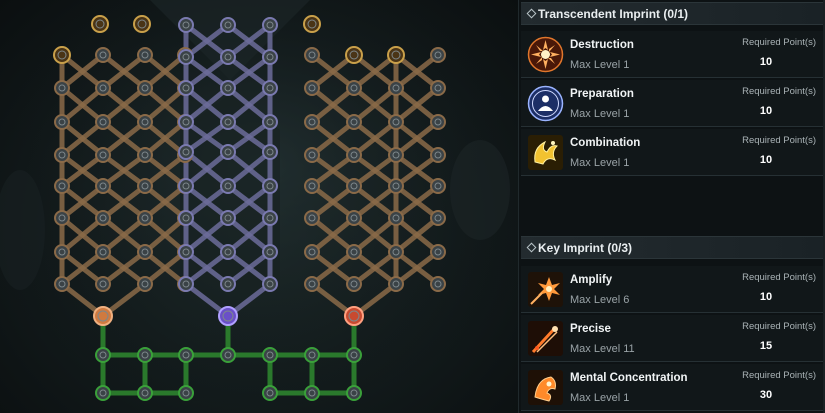  Describe the element at coordinates (673, 289) in the screenshot. I see `imprint-row-amplify: Amplify Max Level 6 Required Point(s) 10` at that location.